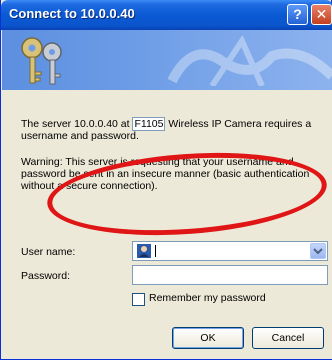  I want to click on title-bar: Connect to 10.0.0.40 ? ✕, so click(166, 15).